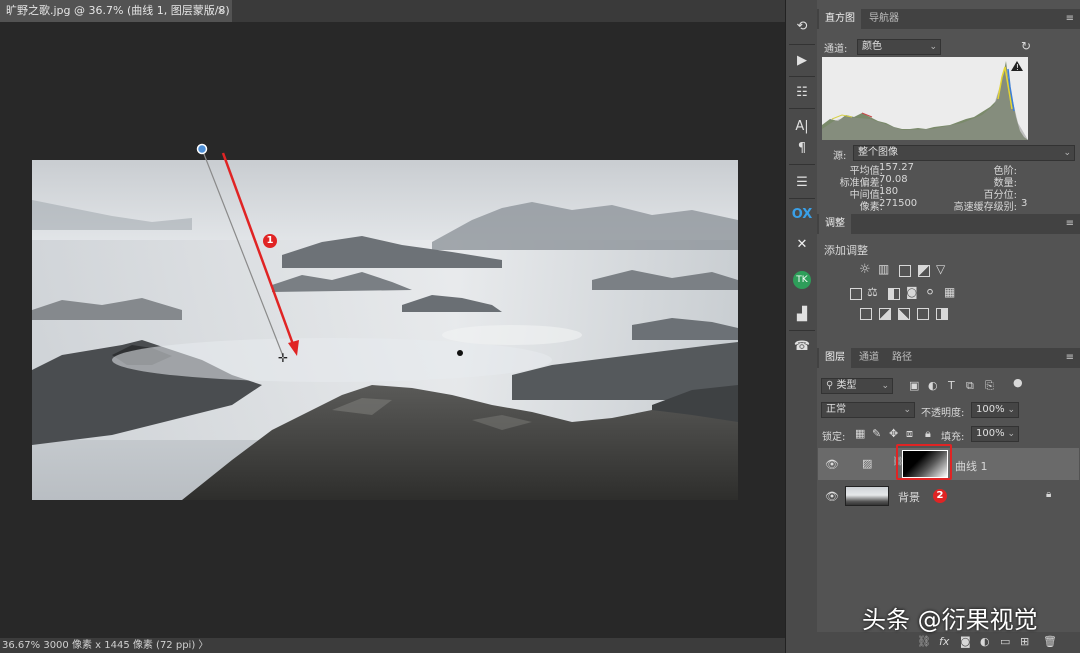  What do you see at coordinates (923, 314) in the screenshot?
I see `selective-color-icon` at bounding box center [923, 314].